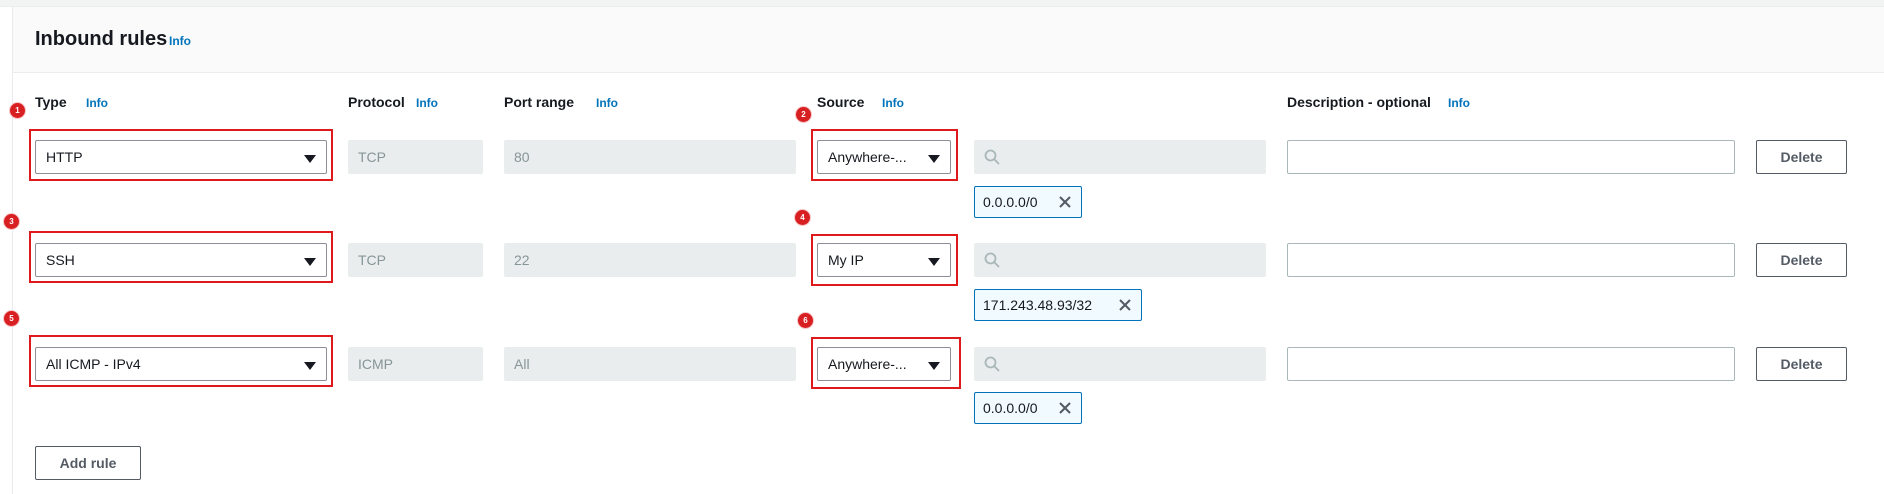 The width and height of the screenshot is (1884, 494). I want to click on step-badge: 4, so click(802, 217).